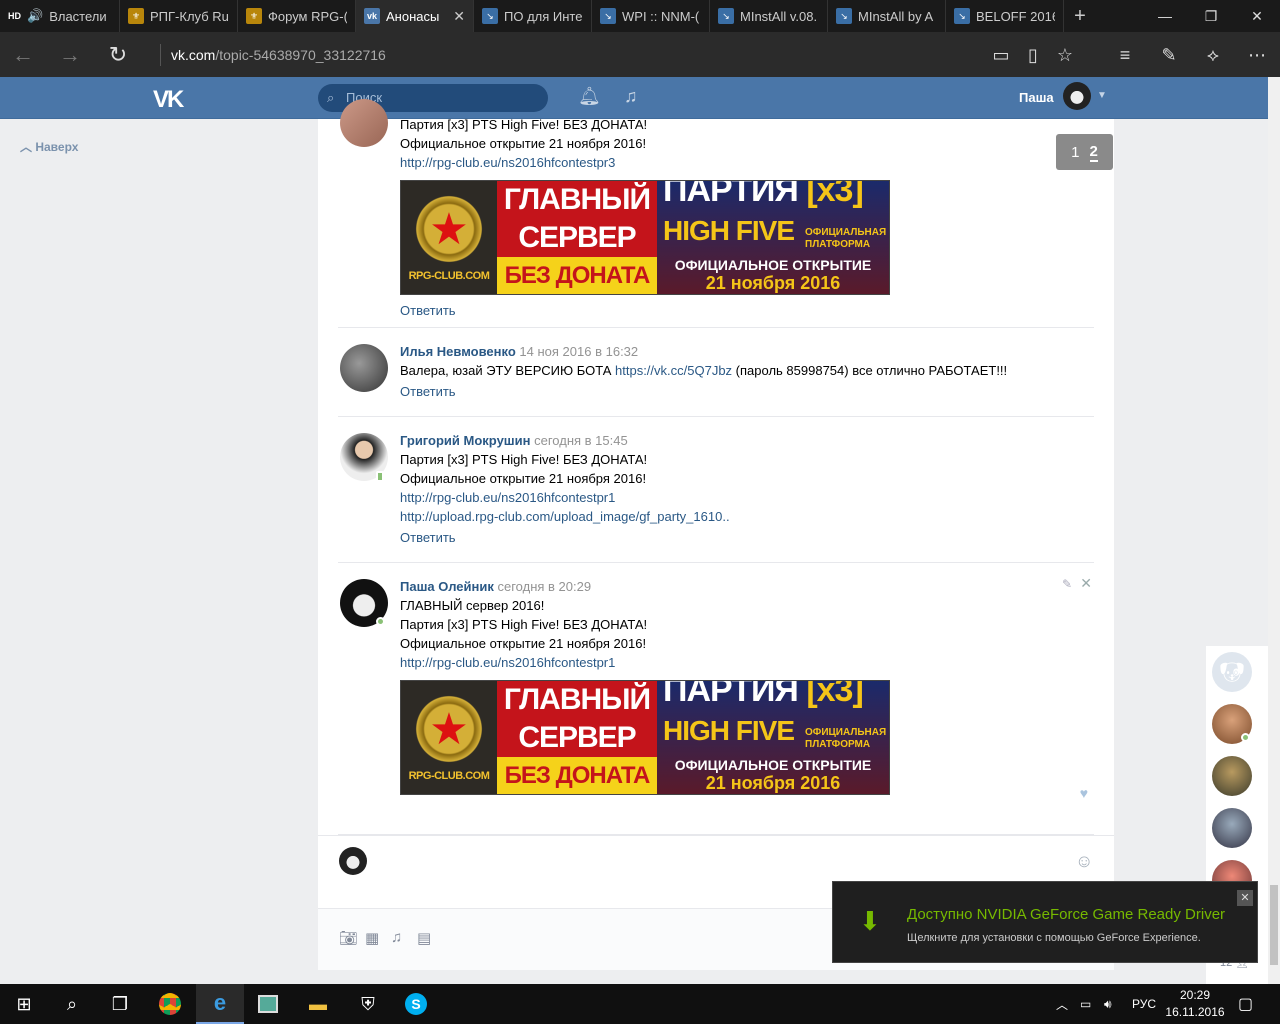  I want to click on volume-icon: 🔊︎, so click(1108, 1004).